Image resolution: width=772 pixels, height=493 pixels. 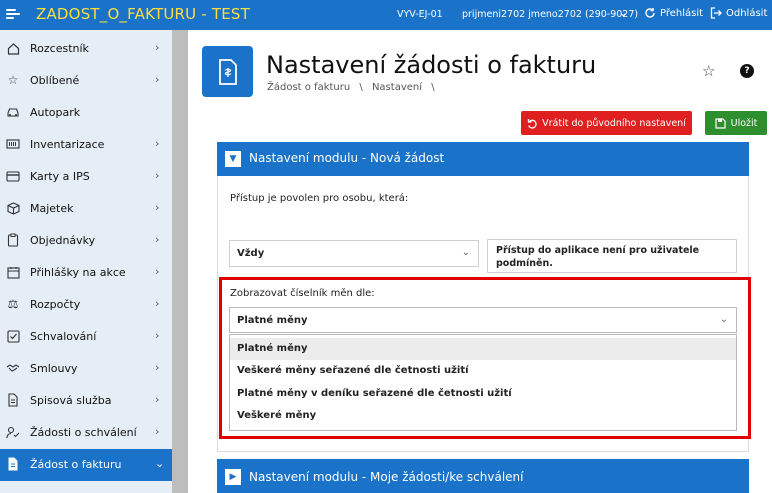 What do you see at coordinates (13, 304) in the screenshot?
I see `scales-icon: ⚖` at bounding box center [13, 304].